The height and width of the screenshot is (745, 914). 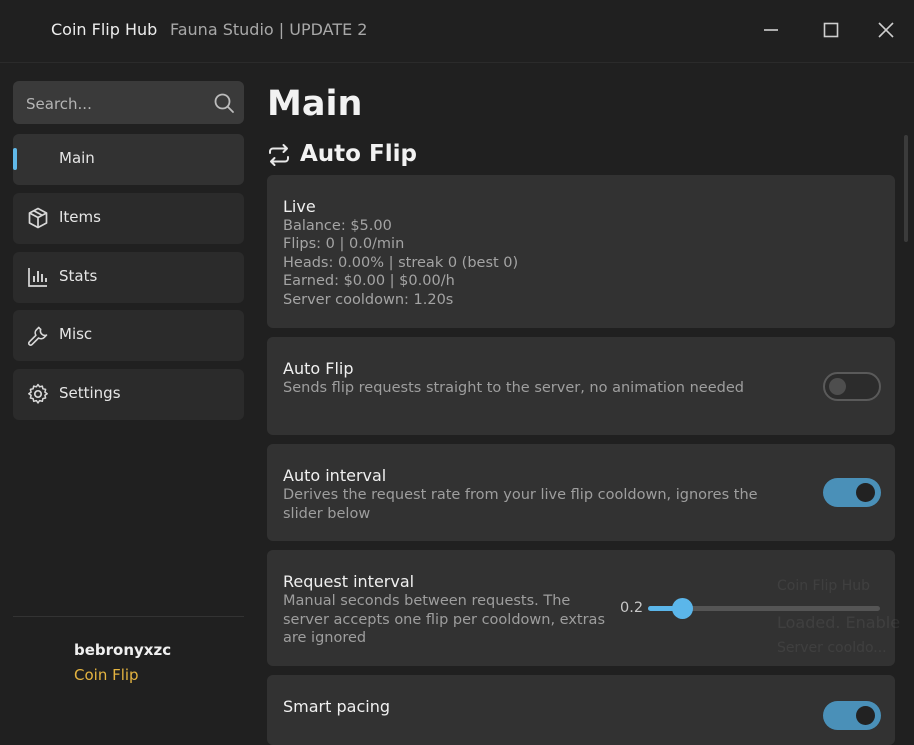 I want to click on notification-title: Coin Flip Hub, so click(x=824, y=586).